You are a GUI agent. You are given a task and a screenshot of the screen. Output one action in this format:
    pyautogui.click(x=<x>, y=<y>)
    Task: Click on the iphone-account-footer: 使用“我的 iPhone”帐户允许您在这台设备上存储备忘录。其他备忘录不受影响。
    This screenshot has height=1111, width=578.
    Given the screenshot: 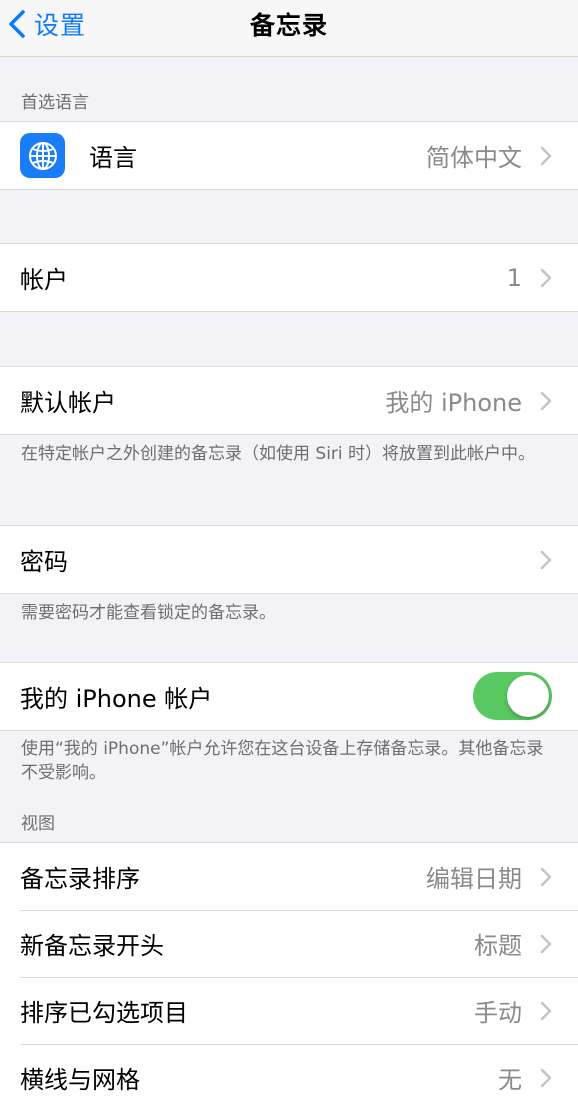 What is the action you would take?
    pyautogui.click(x=282, y=761)
    